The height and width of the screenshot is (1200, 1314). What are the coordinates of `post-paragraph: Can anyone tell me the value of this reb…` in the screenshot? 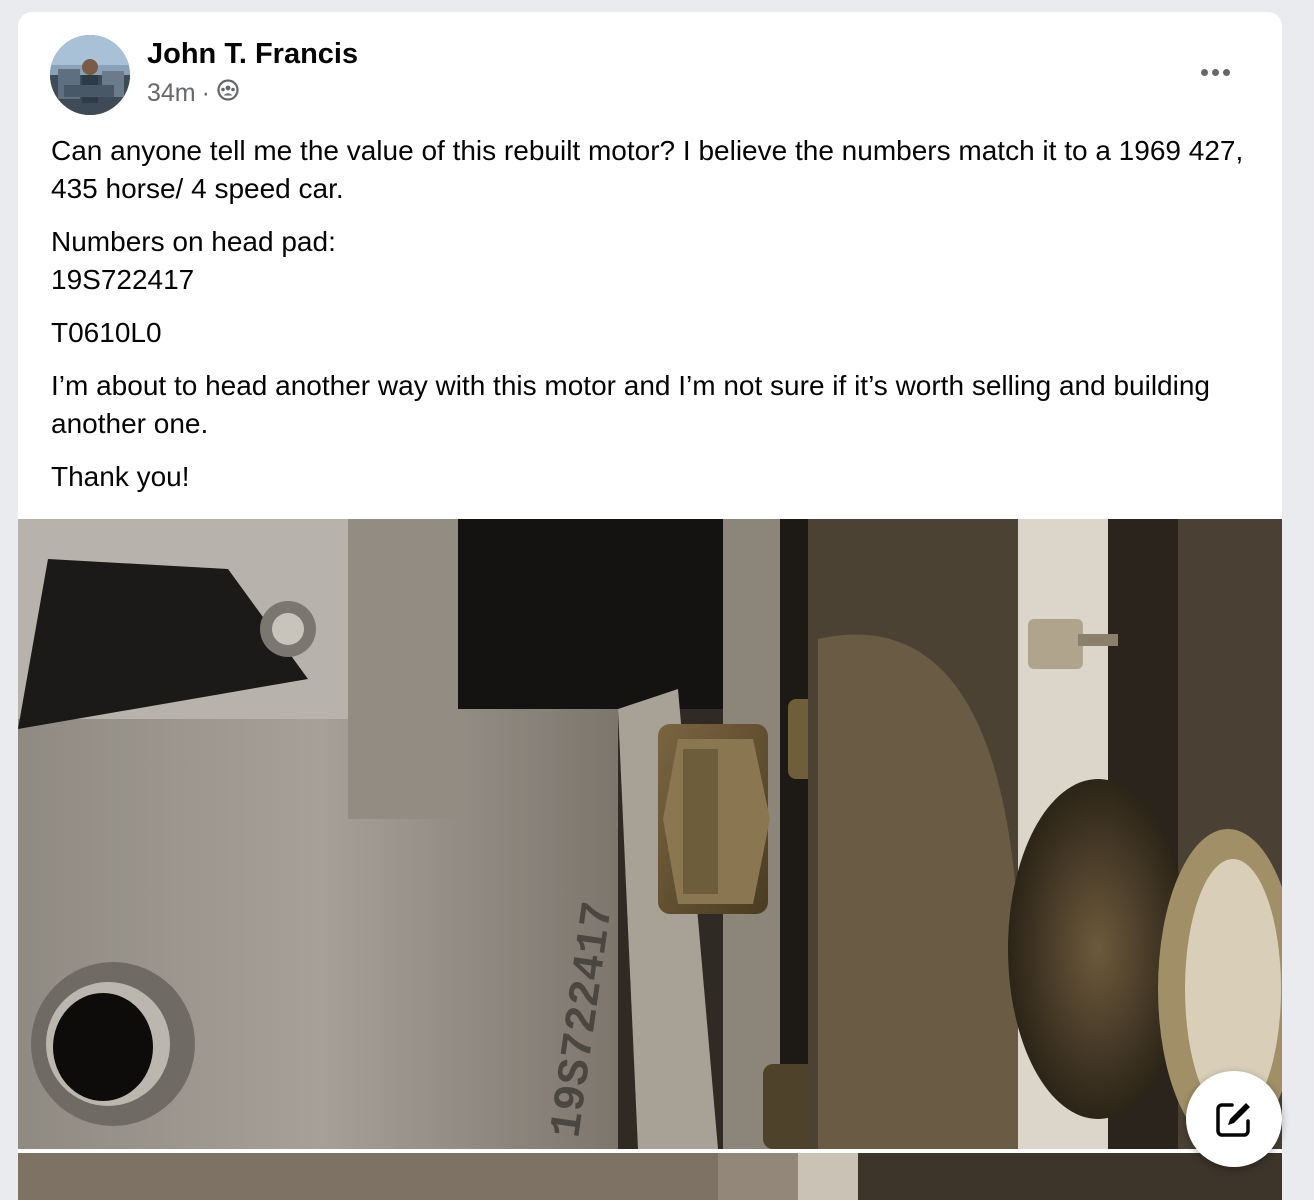 It's located at (647, 169).